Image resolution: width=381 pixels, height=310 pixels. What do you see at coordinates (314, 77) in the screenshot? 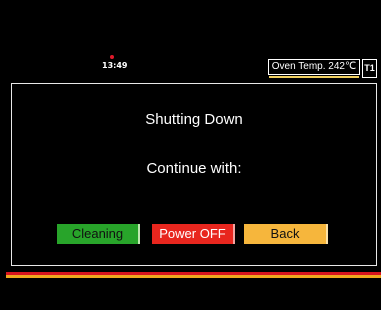
I see `oven-temp-underline` at bounding box center [314, 77].